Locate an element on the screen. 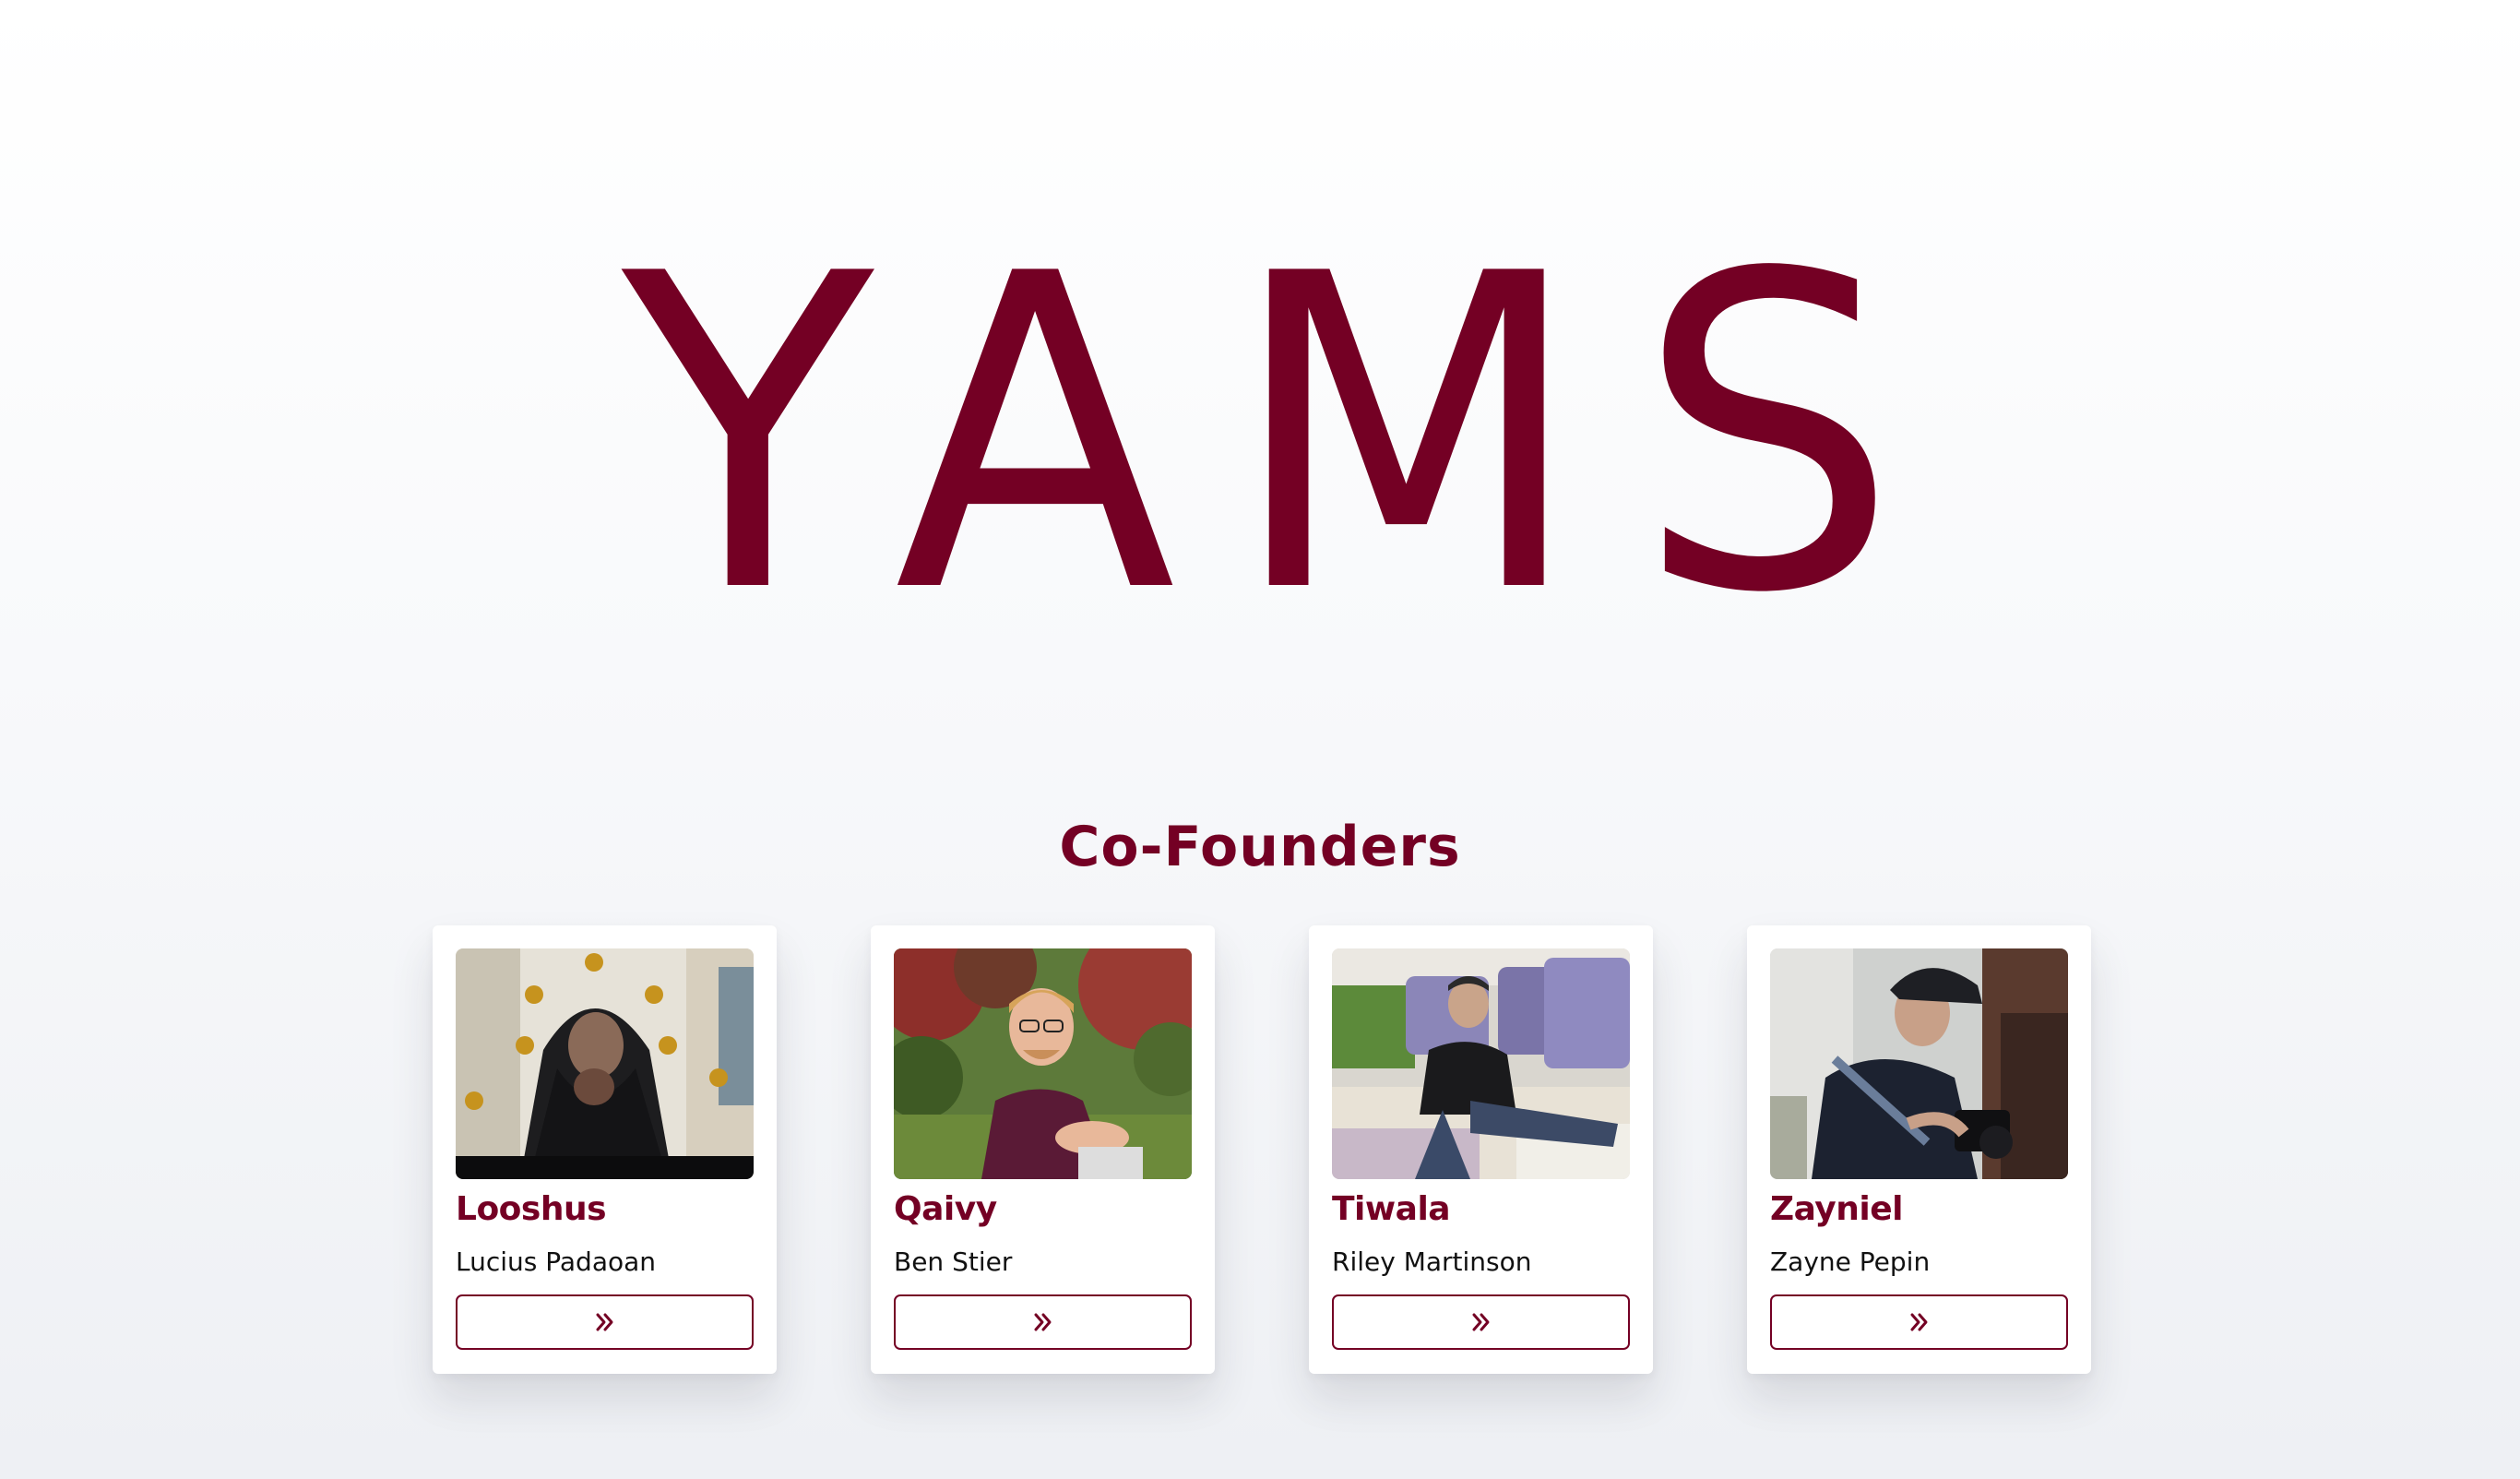  founder-name: Riley Martinson is located at coordinates (1432, 1261).